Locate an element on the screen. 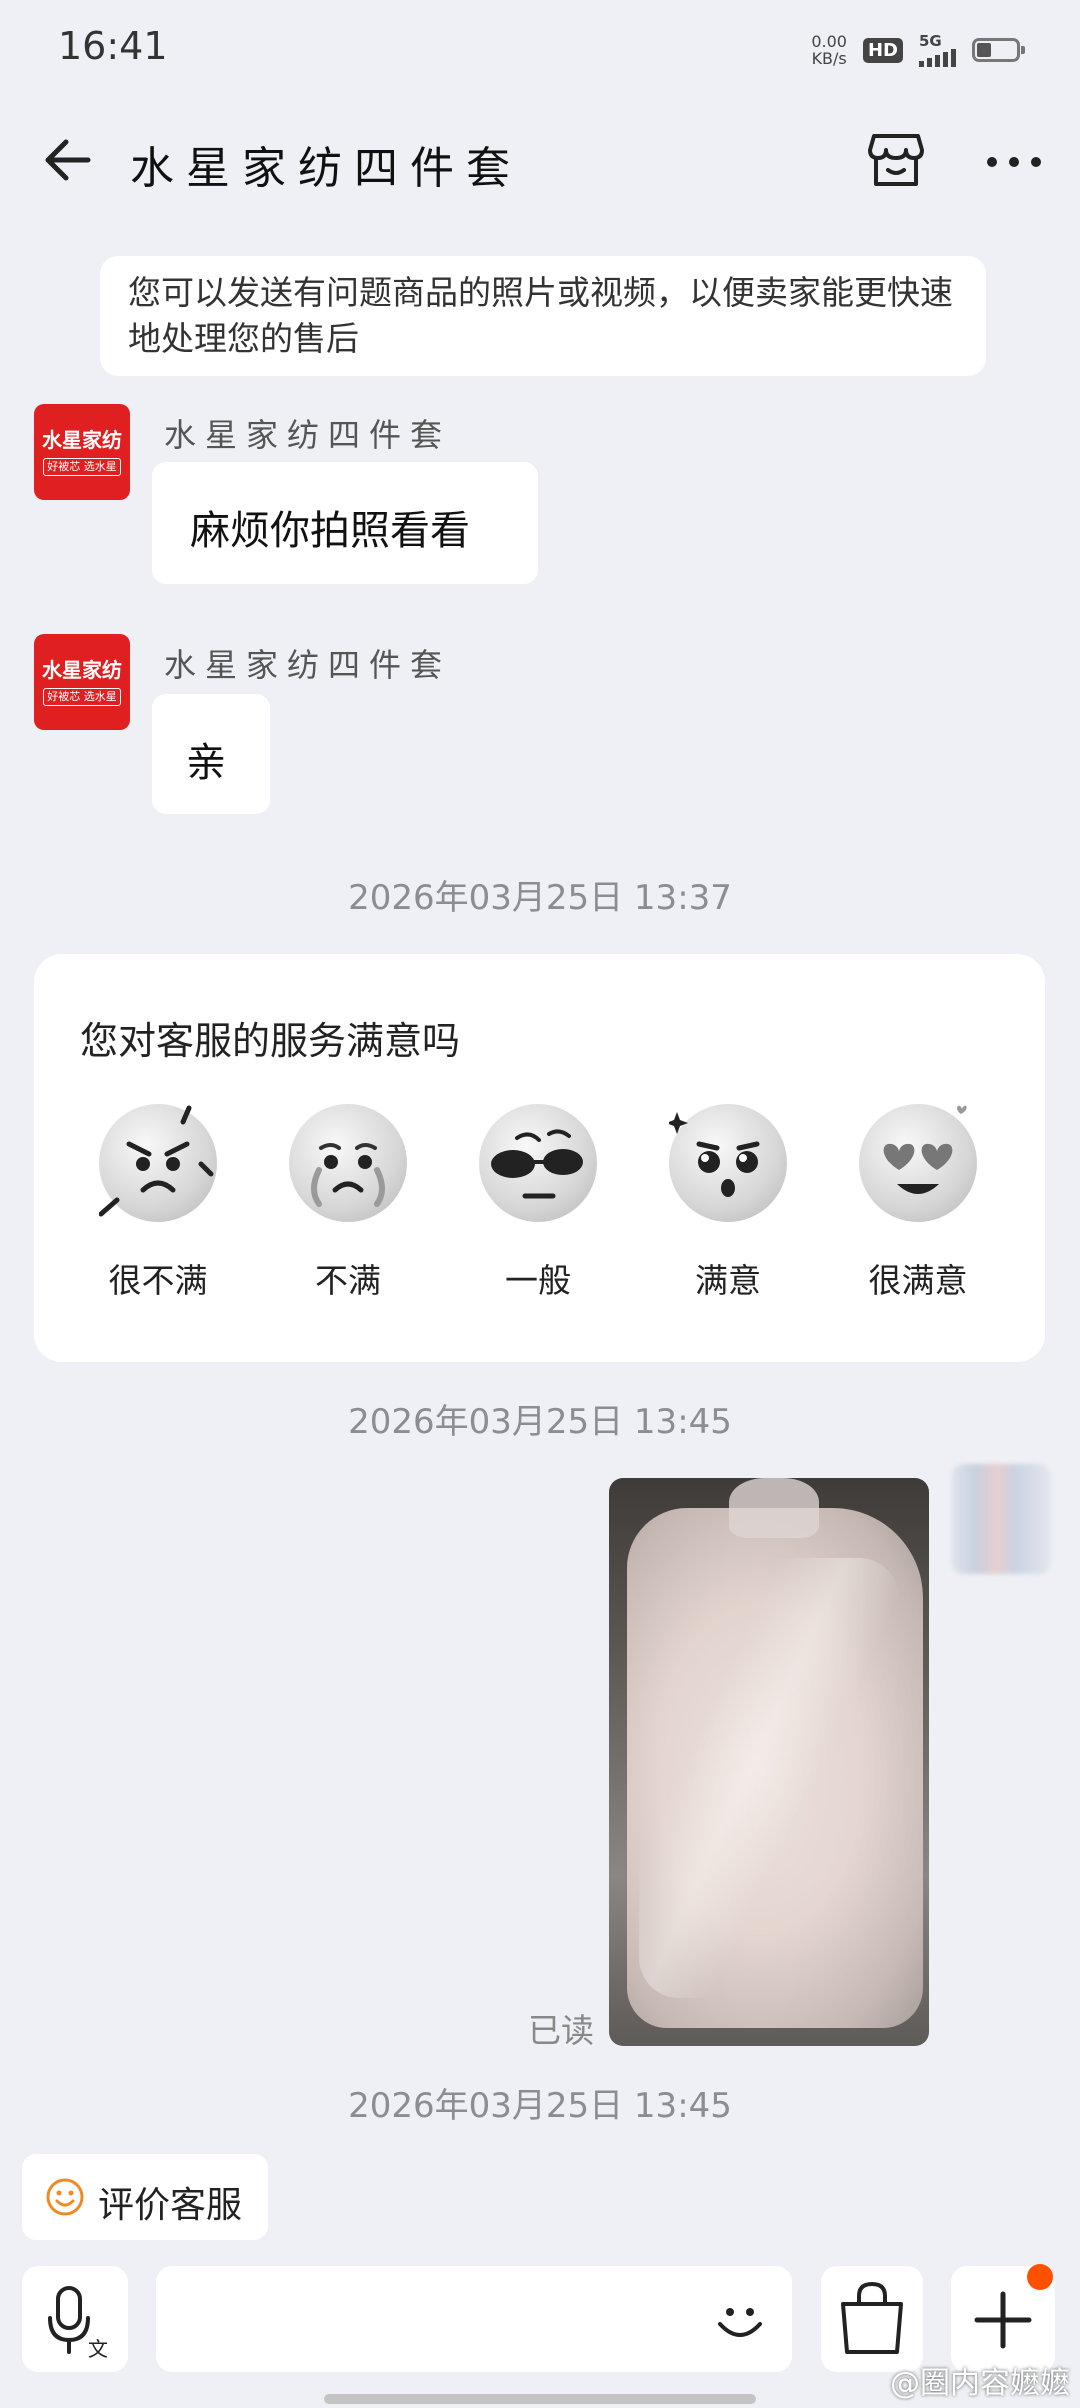 This screenshot has height=2408, width=1080. home-indicator is located at coordinates (540, 2399).